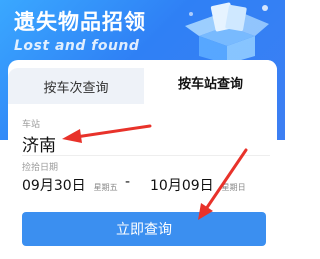  Describe the element at coordinates (107, 133) in the screenshot. I see `annotation-arrow-station` at that location.